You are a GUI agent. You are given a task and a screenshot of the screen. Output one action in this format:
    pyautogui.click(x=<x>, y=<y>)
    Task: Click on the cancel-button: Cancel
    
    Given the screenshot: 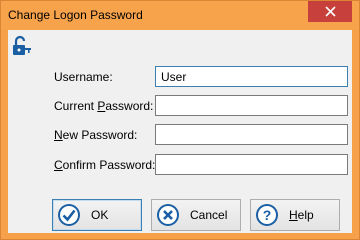 What is the action you would take?
    pyautogui.click(x=196, y=215)
    